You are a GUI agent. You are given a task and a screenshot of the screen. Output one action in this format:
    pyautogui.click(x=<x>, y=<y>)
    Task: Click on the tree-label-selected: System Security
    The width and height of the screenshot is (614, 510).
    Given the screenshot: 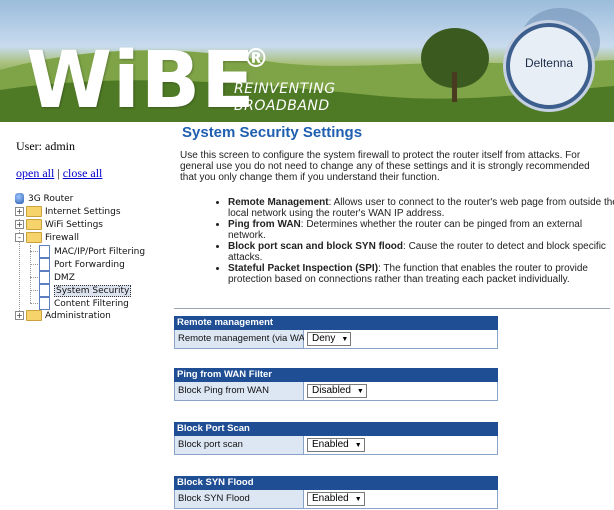 What is the action you would take?
    pyautogui.click(x=93, y=291)
    